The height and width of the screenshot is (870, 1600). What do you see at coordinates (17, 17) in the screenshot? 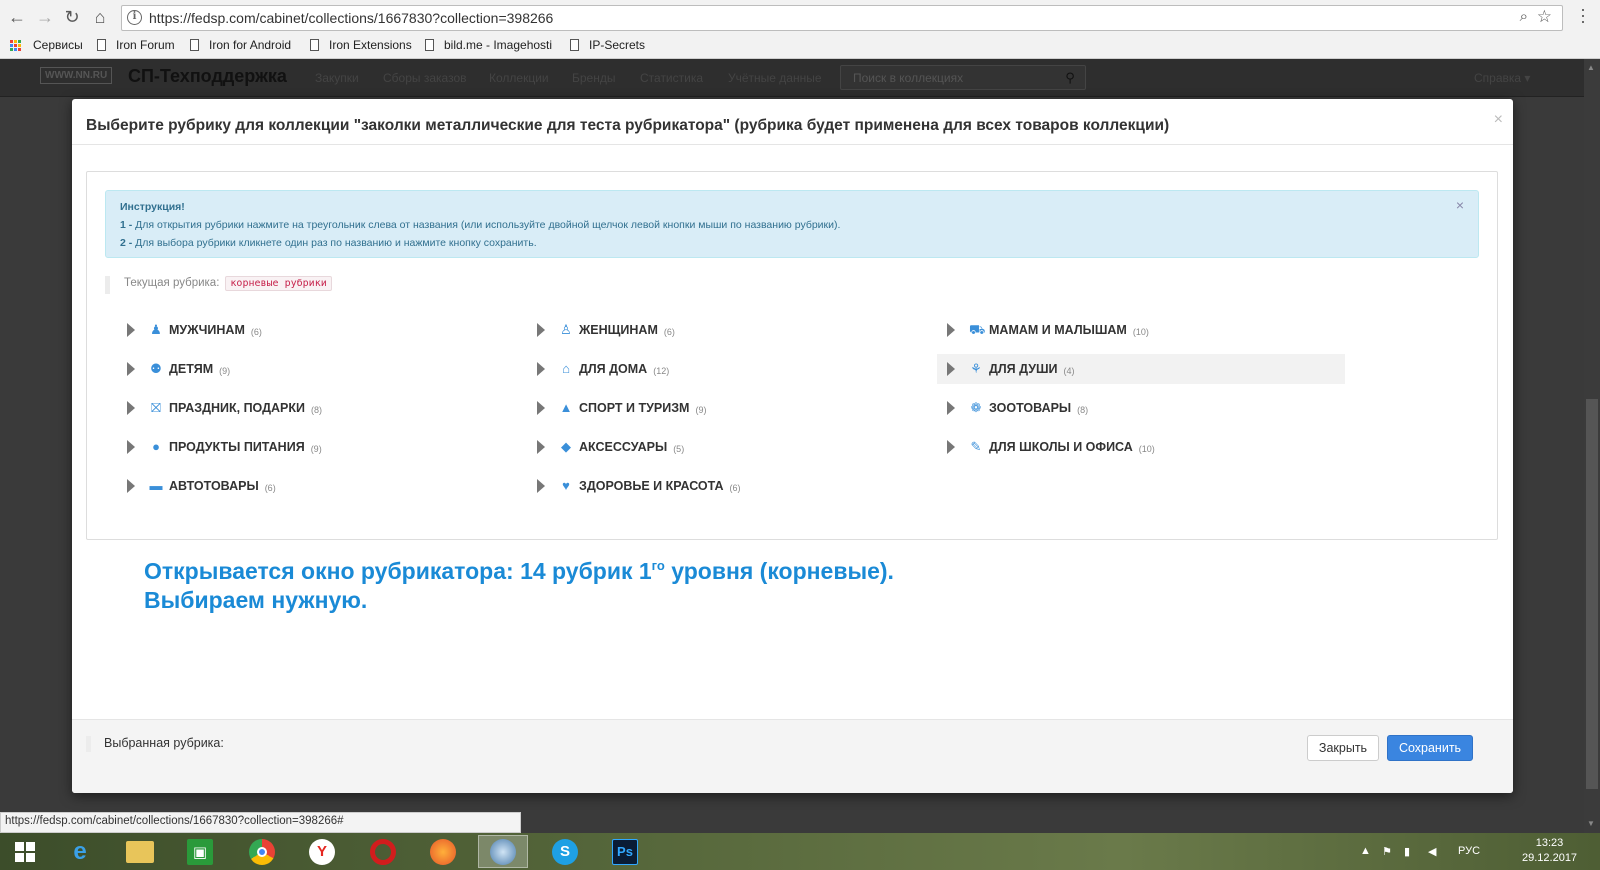
I see `back-icon: ←` at bounding box center [17, 17].